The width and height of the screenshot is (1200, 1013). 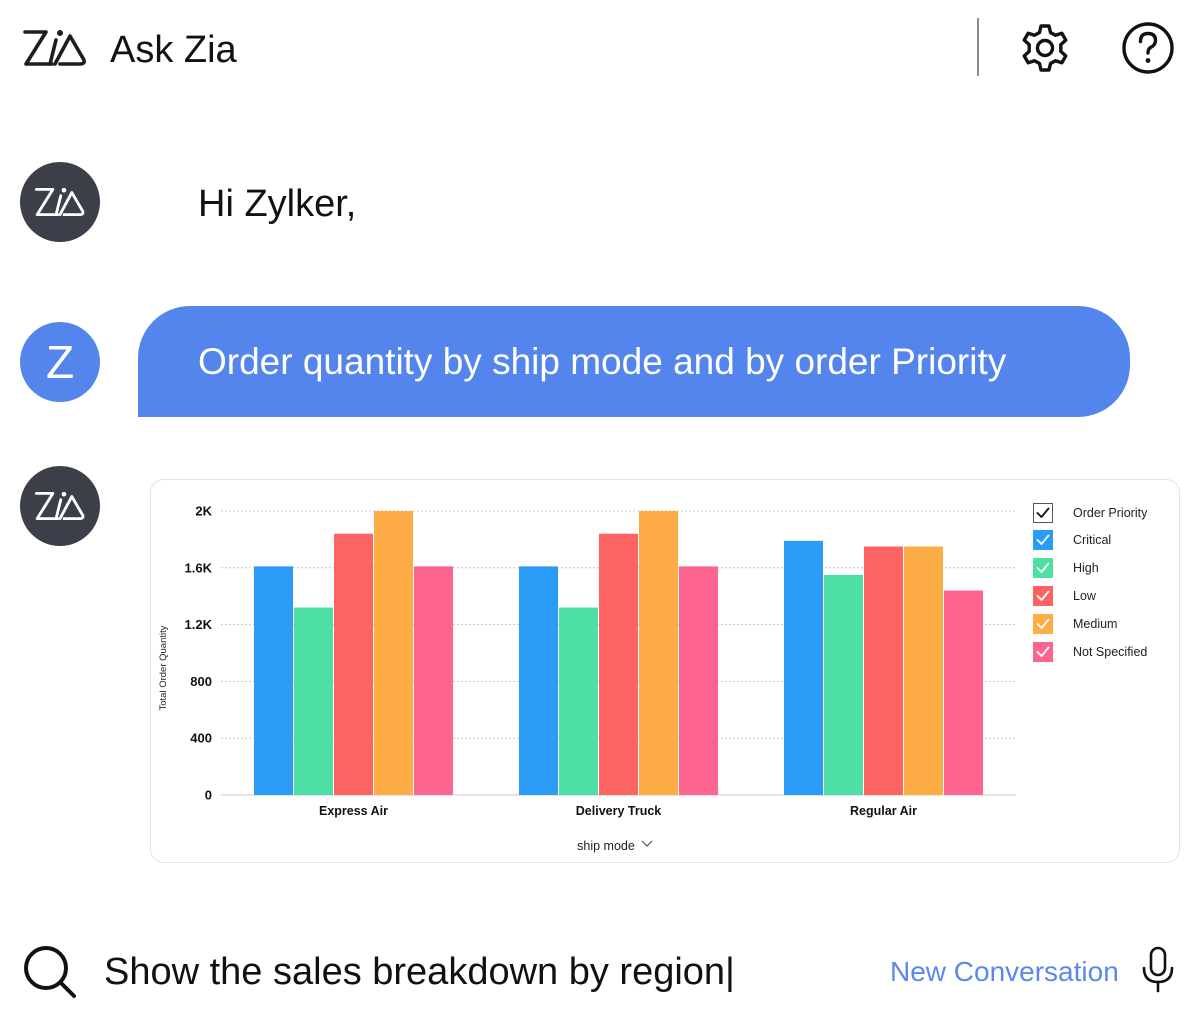 I want to click on legend-item-order-priority: Order Priority, so click(x=1090, y=513).